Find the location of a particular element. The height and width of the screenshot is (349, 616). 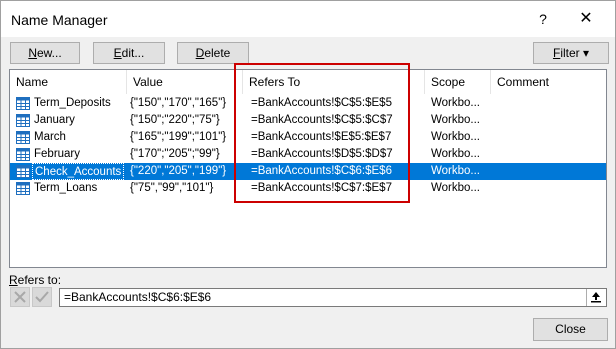

row-value: {"75","99","101"} is located at coordinates (172, 188).